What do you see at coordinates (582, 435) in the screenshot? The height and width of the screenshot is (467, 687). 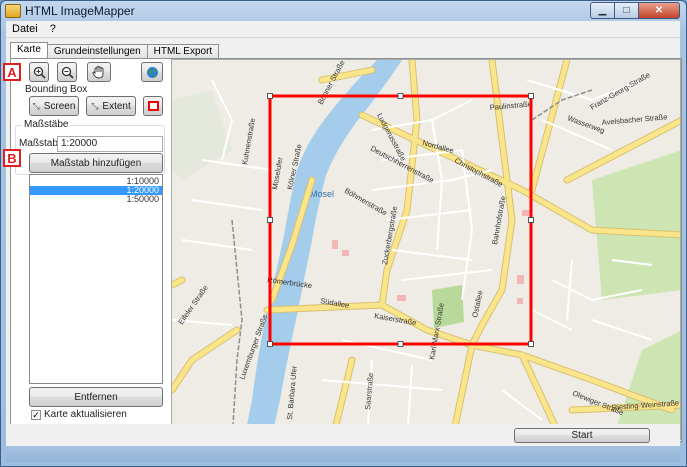 I see `start-button: Start` at bounding box center [582, 435].